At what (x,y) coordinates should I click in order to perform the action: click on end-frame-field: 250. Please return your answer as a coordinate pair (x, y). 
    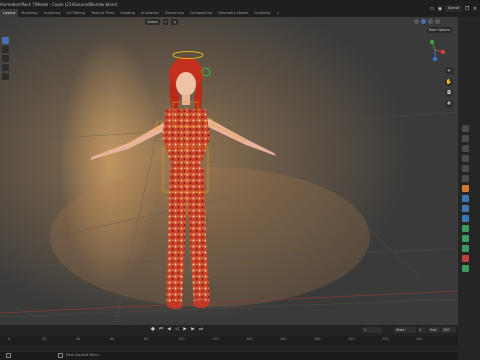
    Looking at the image, I should click on (448, 330).